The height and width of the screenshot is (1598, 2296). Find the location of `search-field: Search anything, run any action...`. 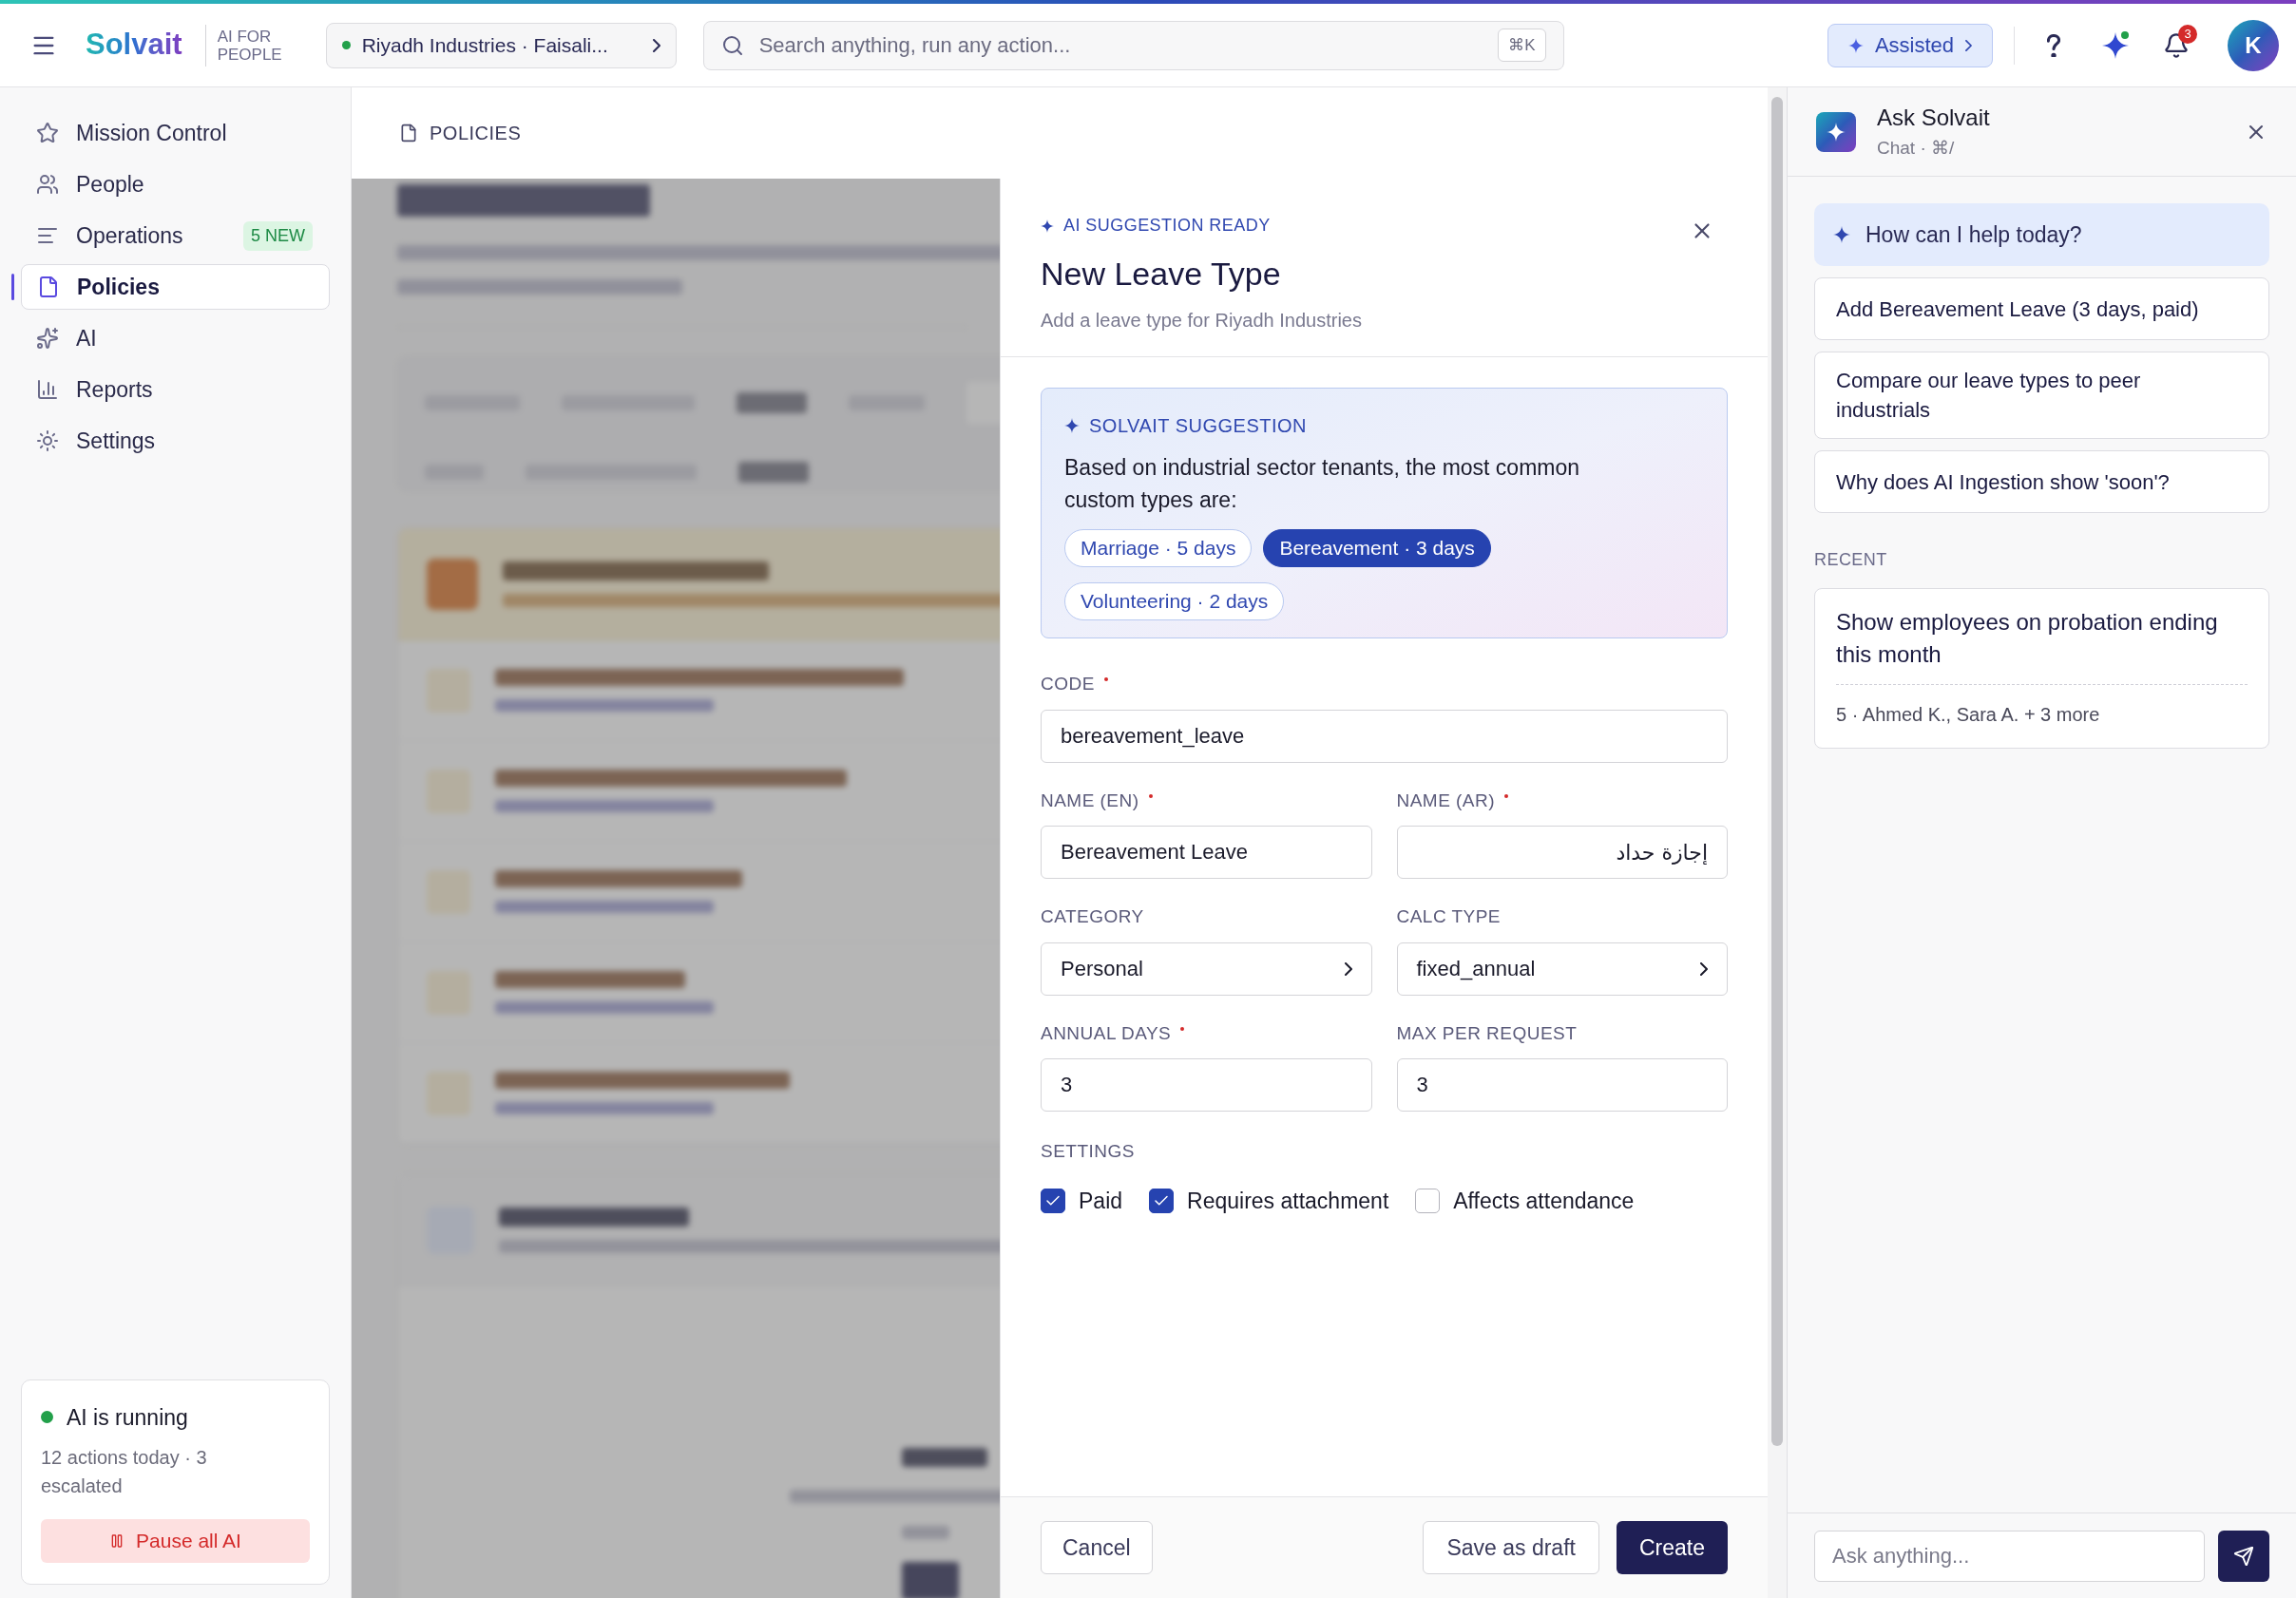

search-field: Search anything, run any action... is located at coordinates (1120, 45).